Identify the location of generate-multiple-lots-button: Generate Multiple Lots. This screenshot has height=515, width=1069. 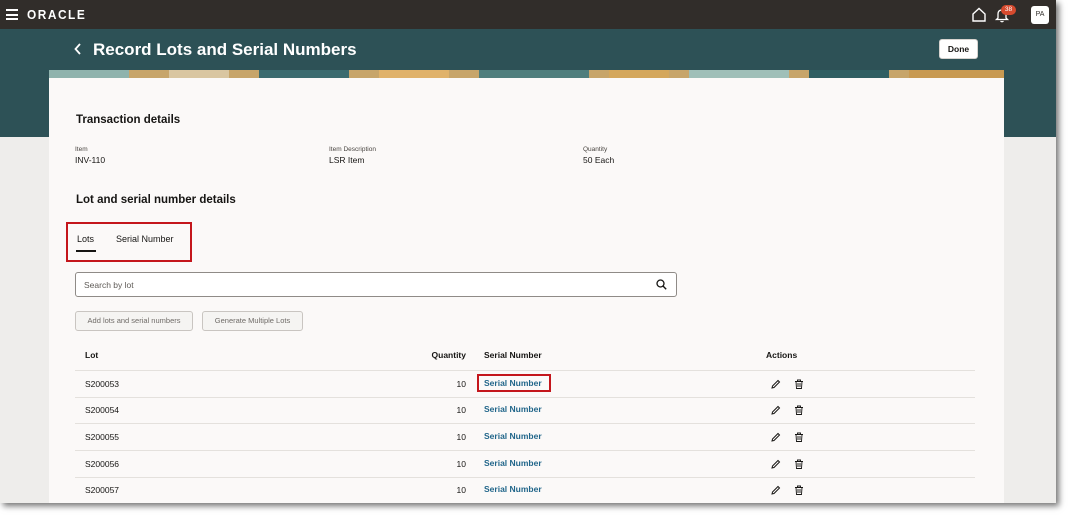
(252, 321).